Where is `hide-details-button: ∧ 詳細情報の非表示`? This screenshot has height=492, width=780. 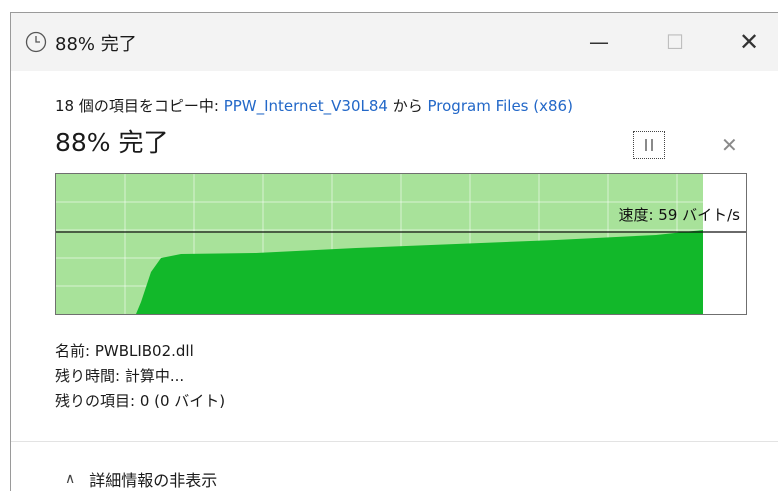
hide-details-button: ∧ 詳細情報の非表示 is located at coordinates (141, 479).